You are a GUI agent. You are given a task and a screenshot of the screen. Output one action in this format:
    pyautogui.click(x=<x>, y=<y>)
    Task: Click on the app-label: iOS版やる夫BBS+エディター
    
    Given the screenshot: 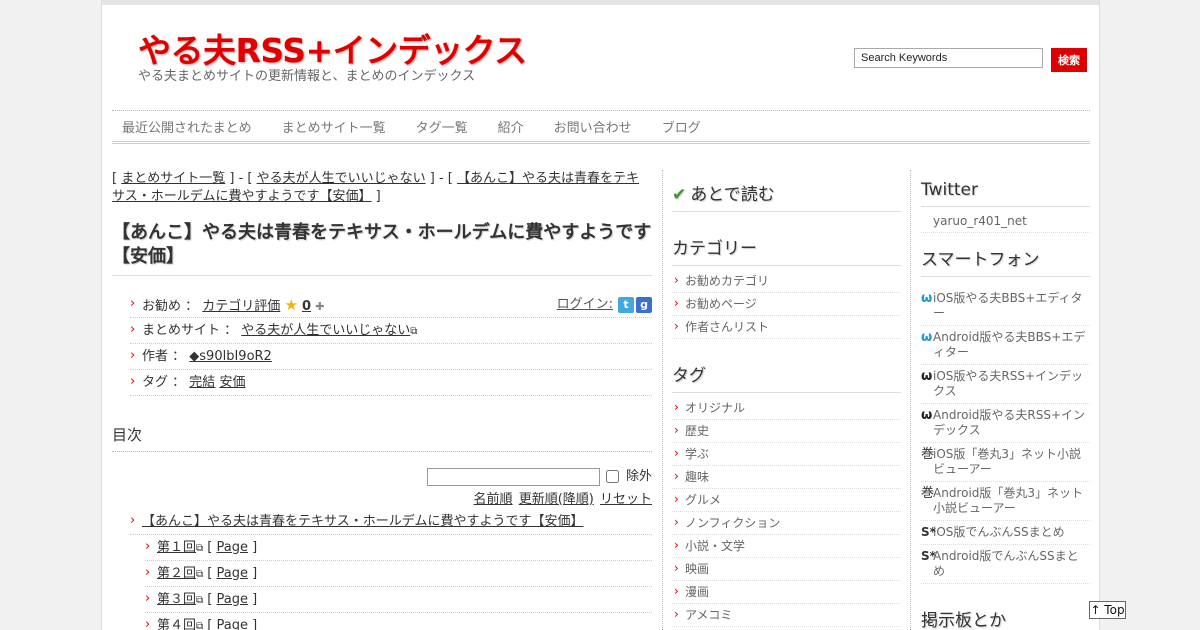 What is the action you would take?
    pyautogui.click(x=1008, y=305)
    